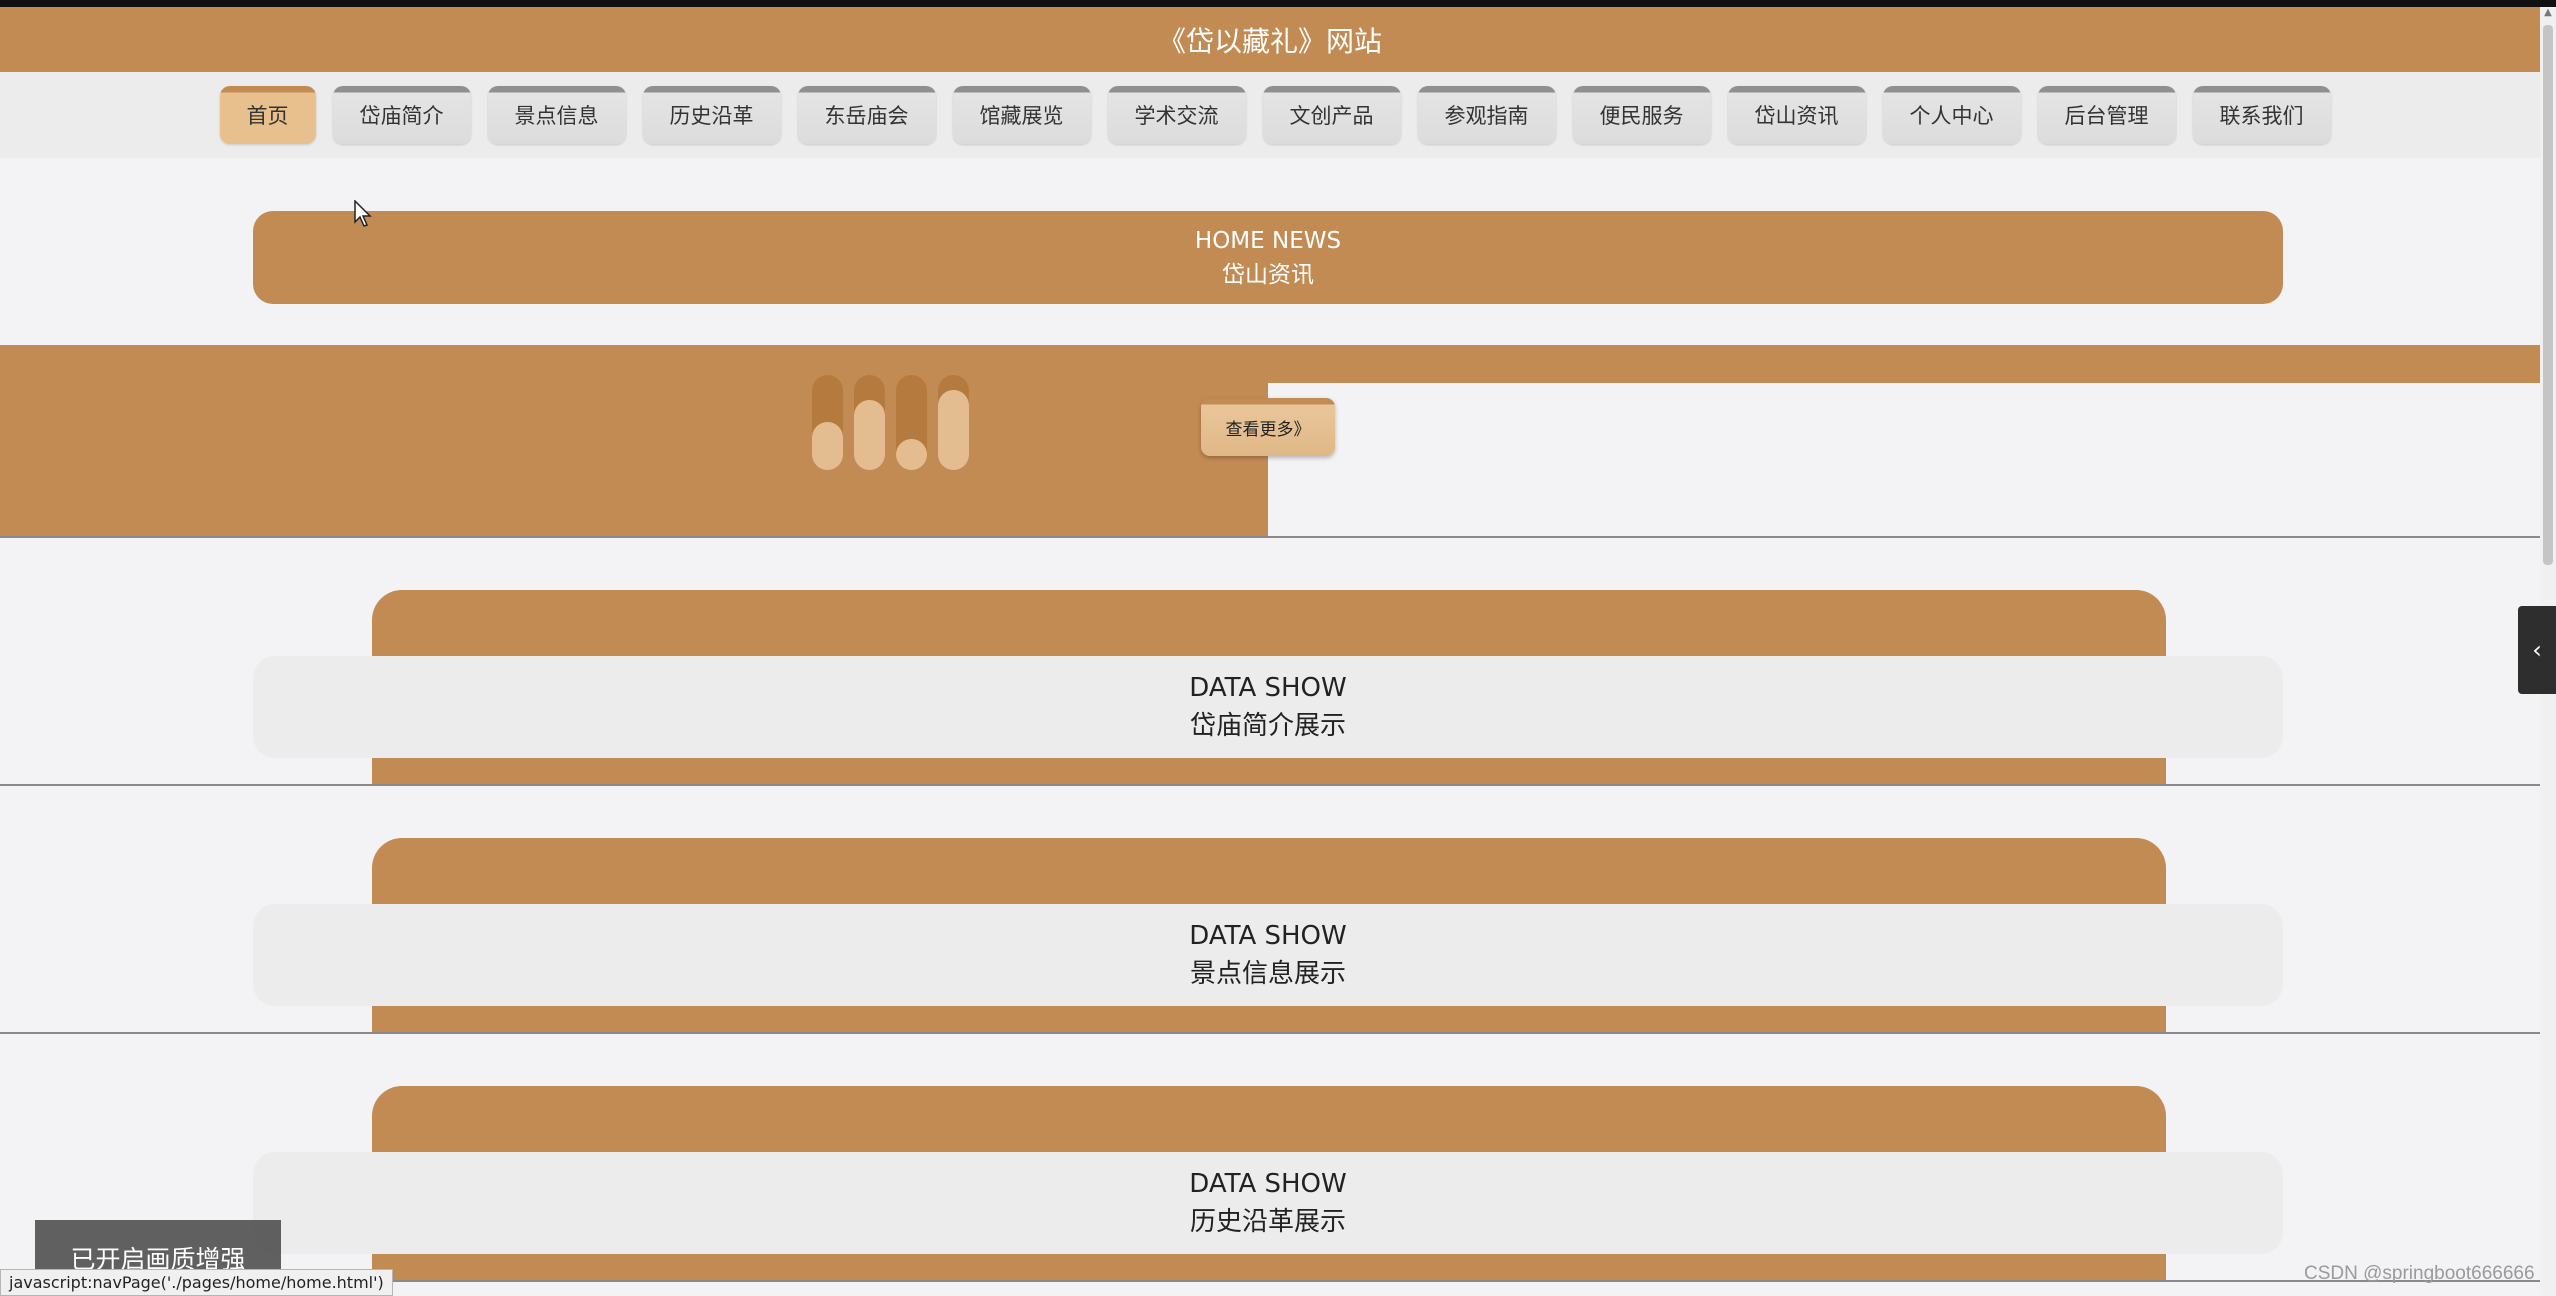 Image resolution: width=2556 pixels, height=1296 pixels. Describe the element at coordinates (1268, 707) in the screenshot. I see `section-heading-panel: DATA SHOW 岱庙简介展示` at that location.